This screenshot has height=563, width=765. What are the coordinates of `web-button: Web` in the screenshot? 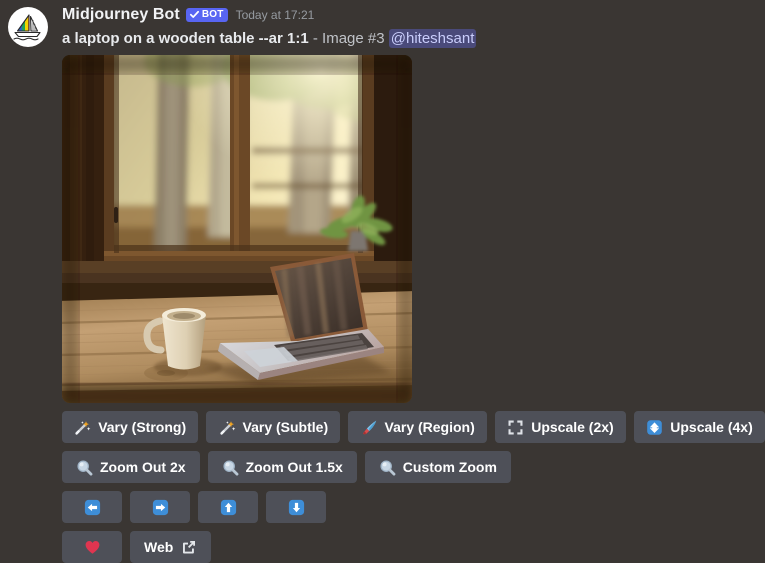 It's located at (171, 547).